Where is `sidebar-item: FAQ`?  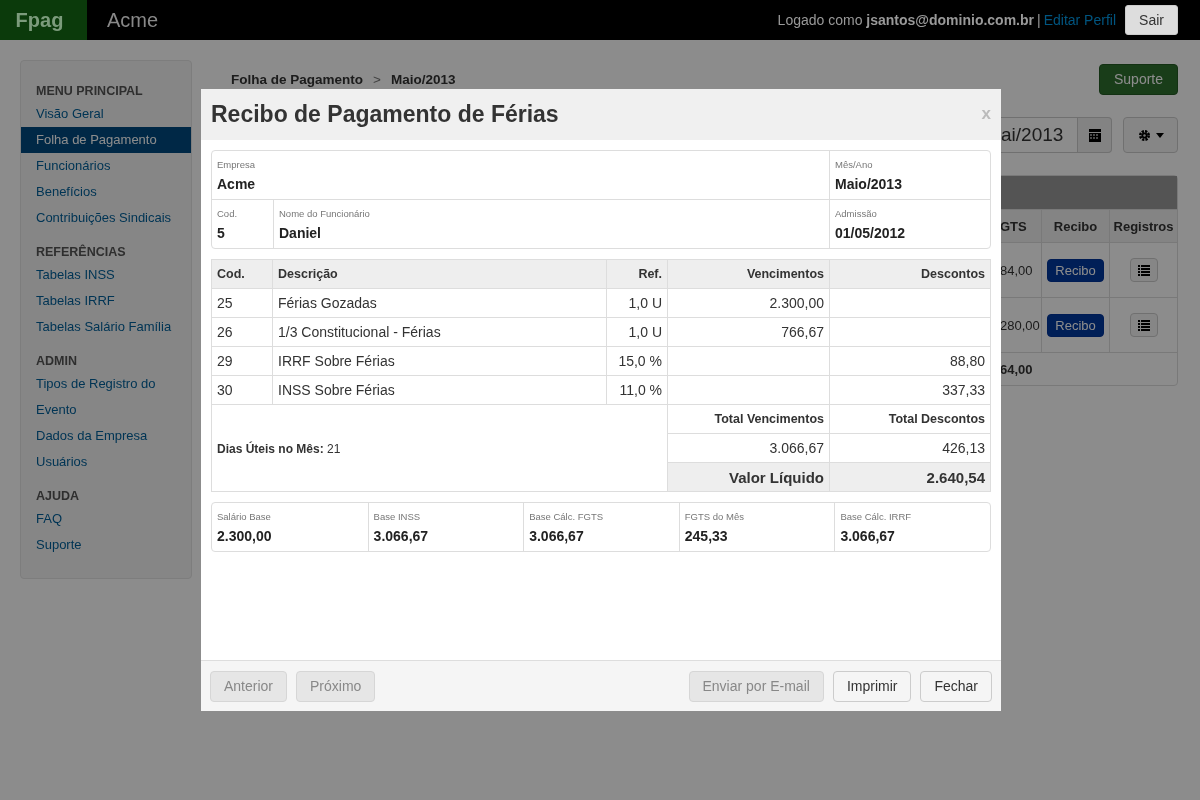 sidebar-item: FAQ is located at coordinates (106, 519).